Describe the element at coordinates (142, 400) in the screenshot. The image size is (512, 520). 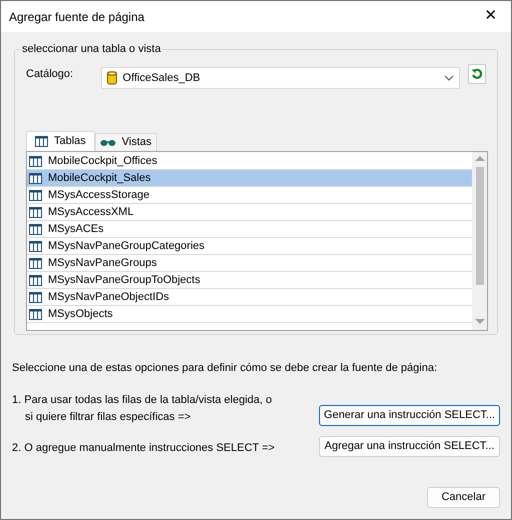
I see `option-text: 1. Para usar todas las filas de la tabla/vista elegida, o` at that location.